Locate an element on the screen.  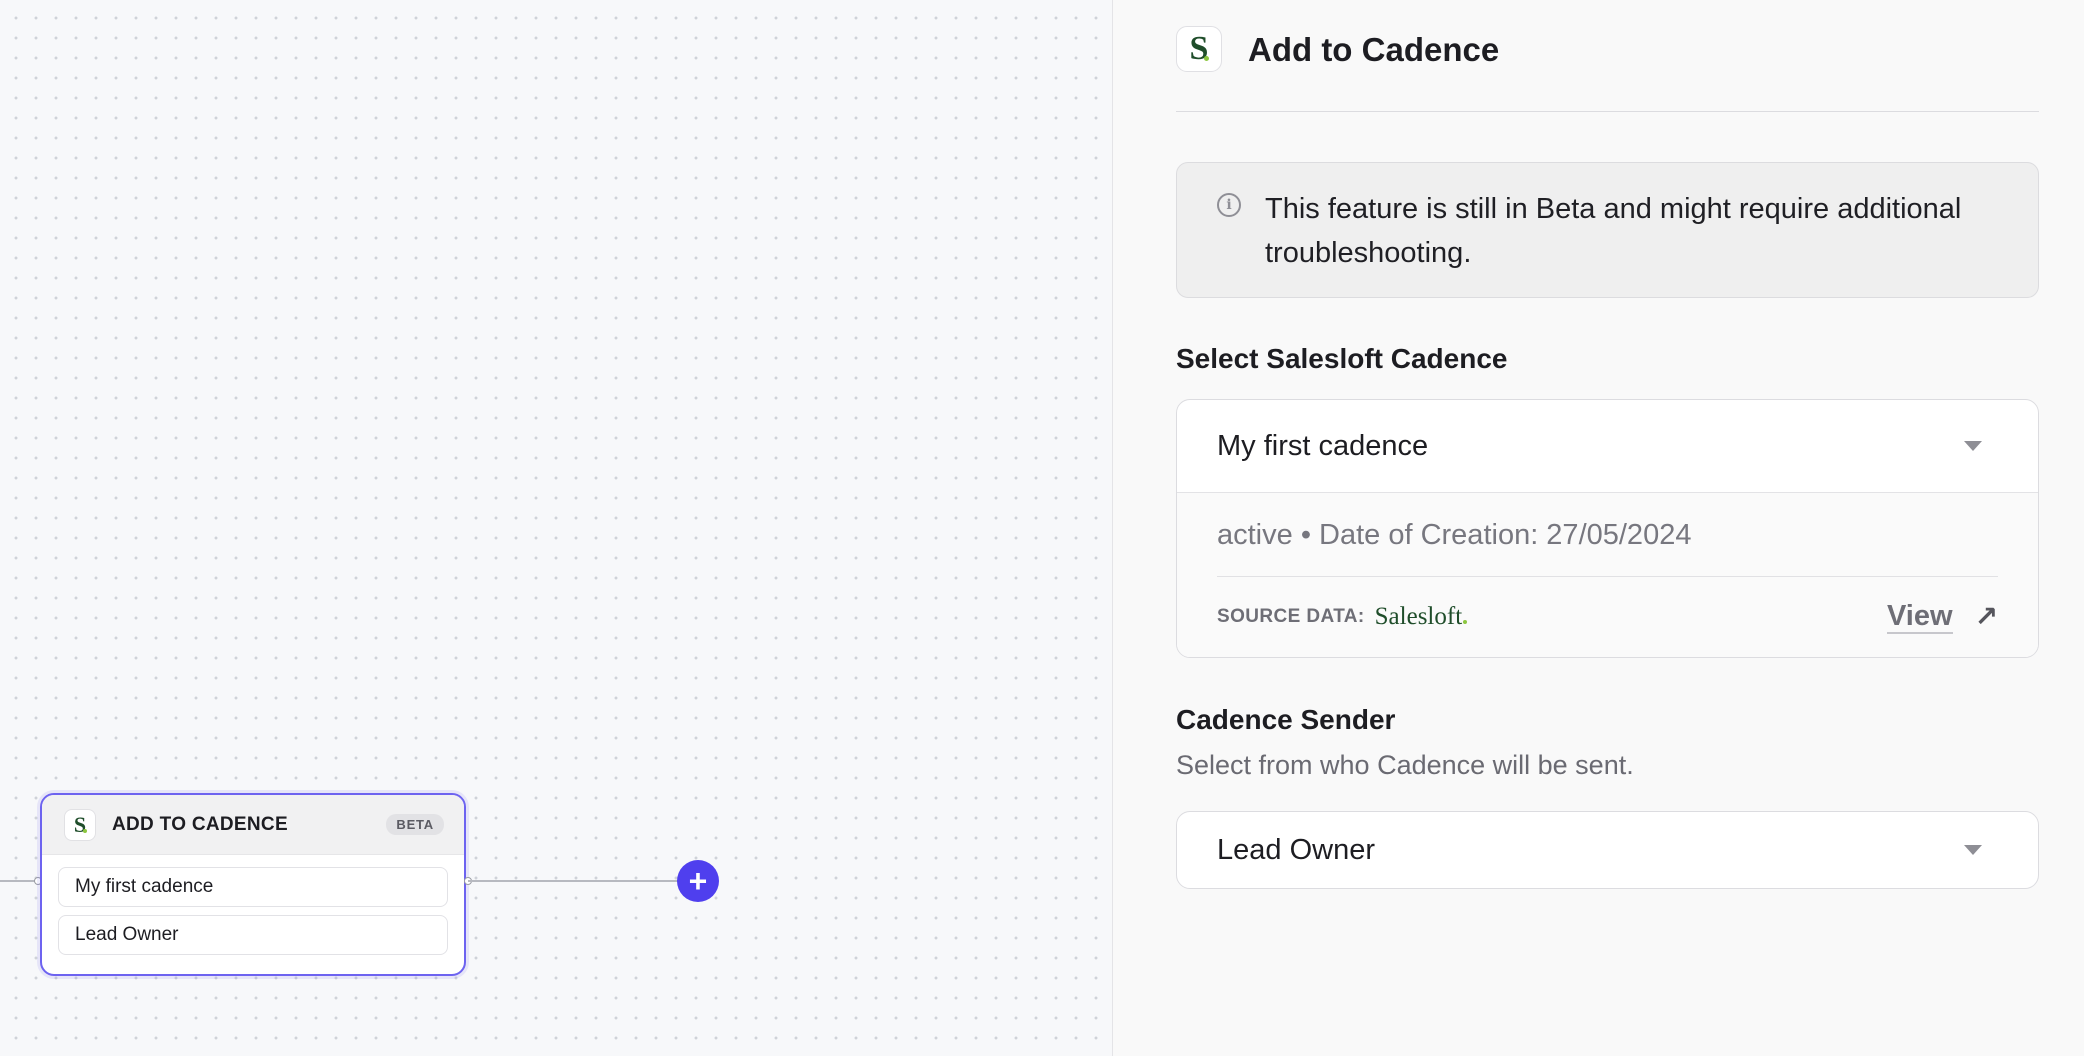
info-icon: i is located at coordinates (1229, 205).